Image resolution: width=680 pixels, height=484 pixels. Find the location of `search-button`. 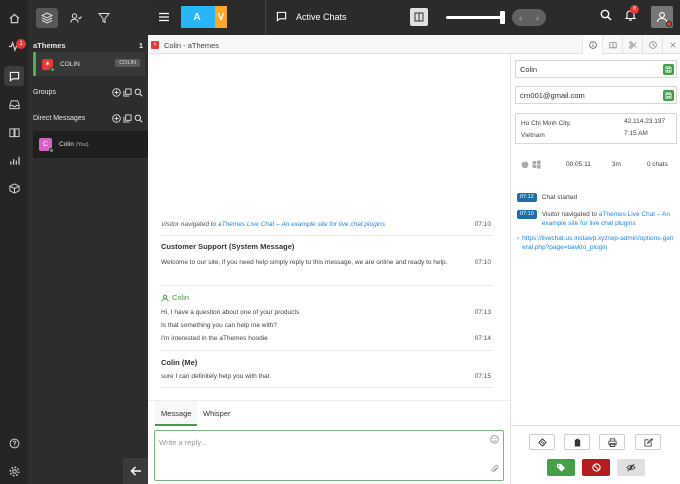

search-button is located at coordinates (606, 16).